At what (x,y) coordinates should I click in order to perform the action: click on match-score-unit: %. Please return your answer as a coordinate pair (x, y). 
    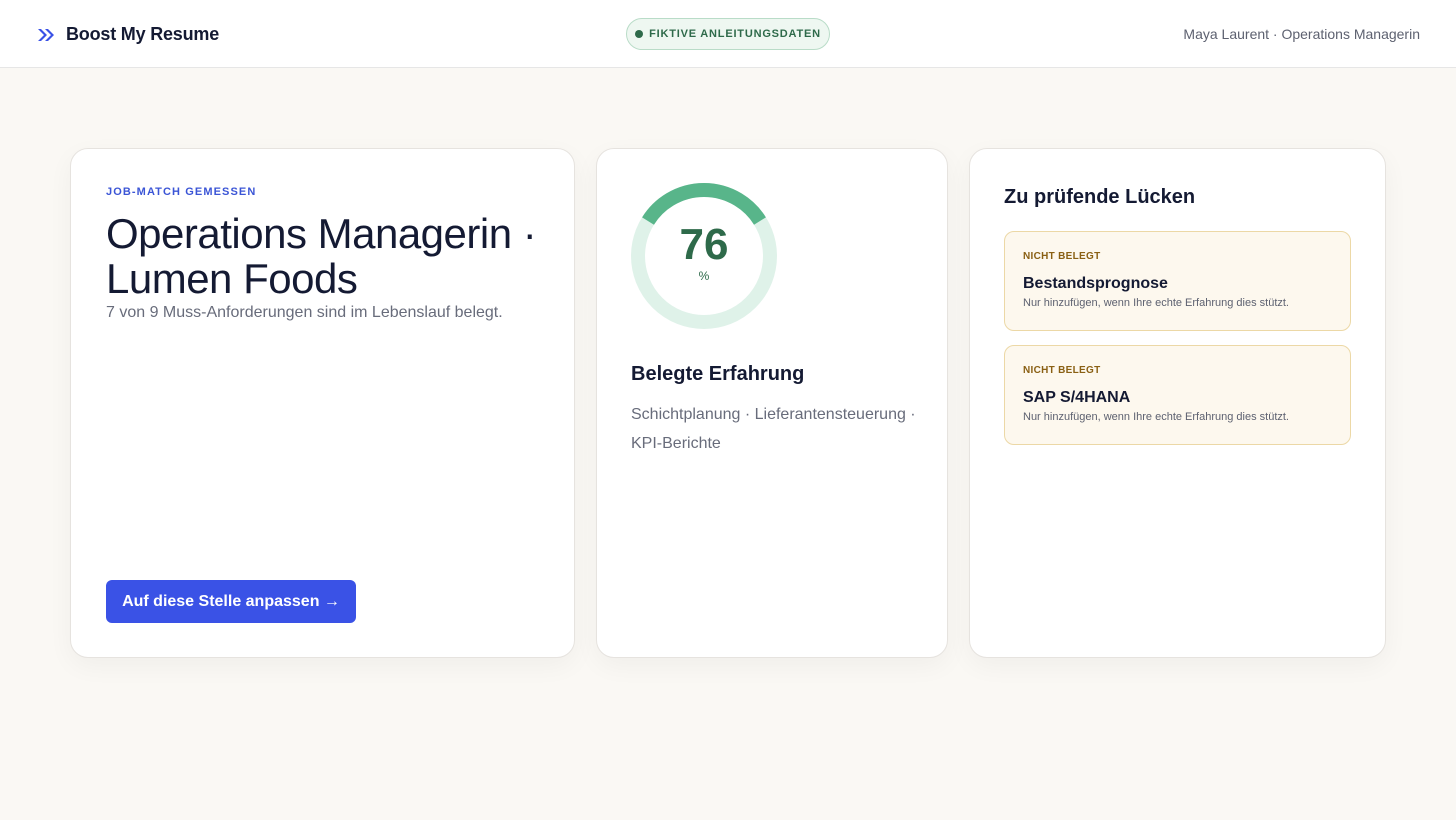
    Looking at the image, I should click on (704, 276).